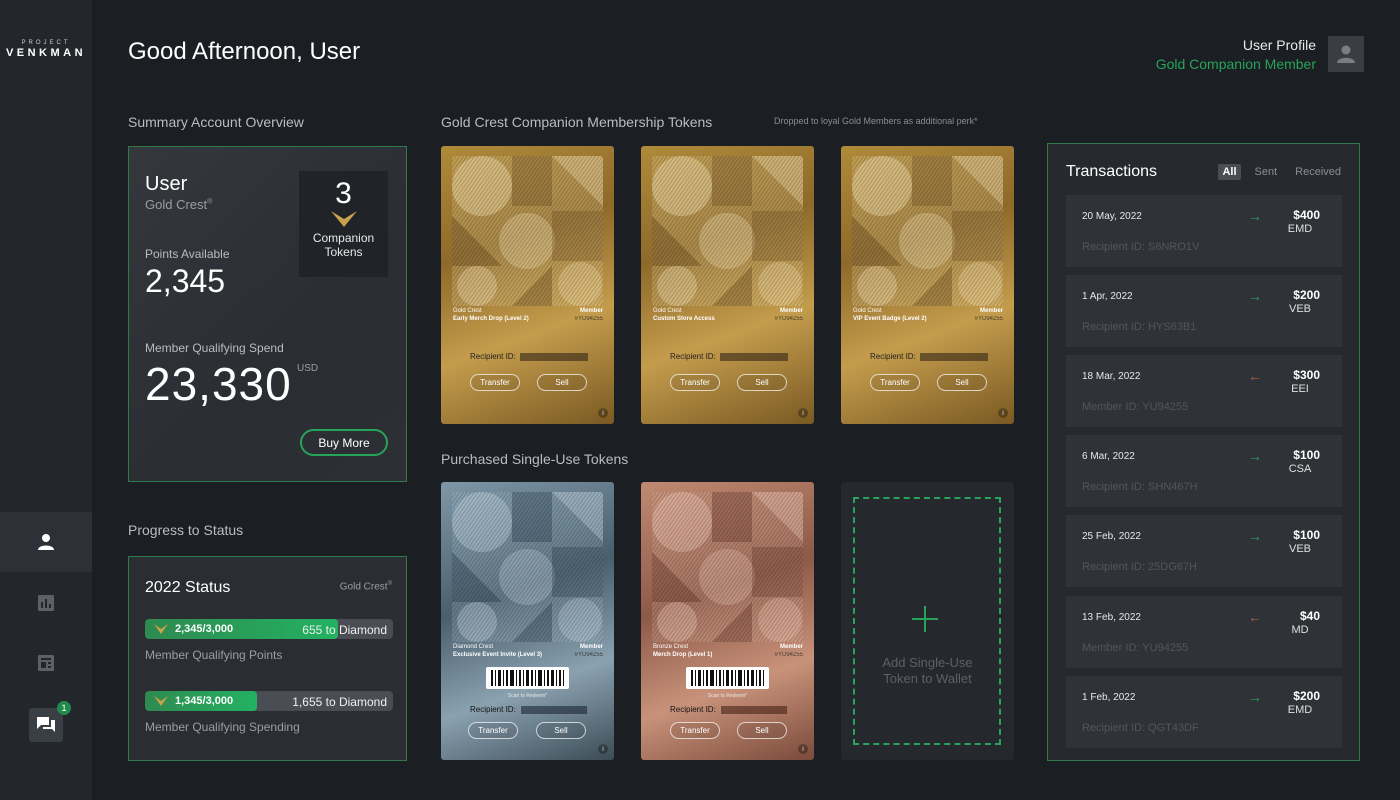 The height and width of the screenshot is (800, 1400). I want to click on transaction-amount: $300, so click(1306, 375).